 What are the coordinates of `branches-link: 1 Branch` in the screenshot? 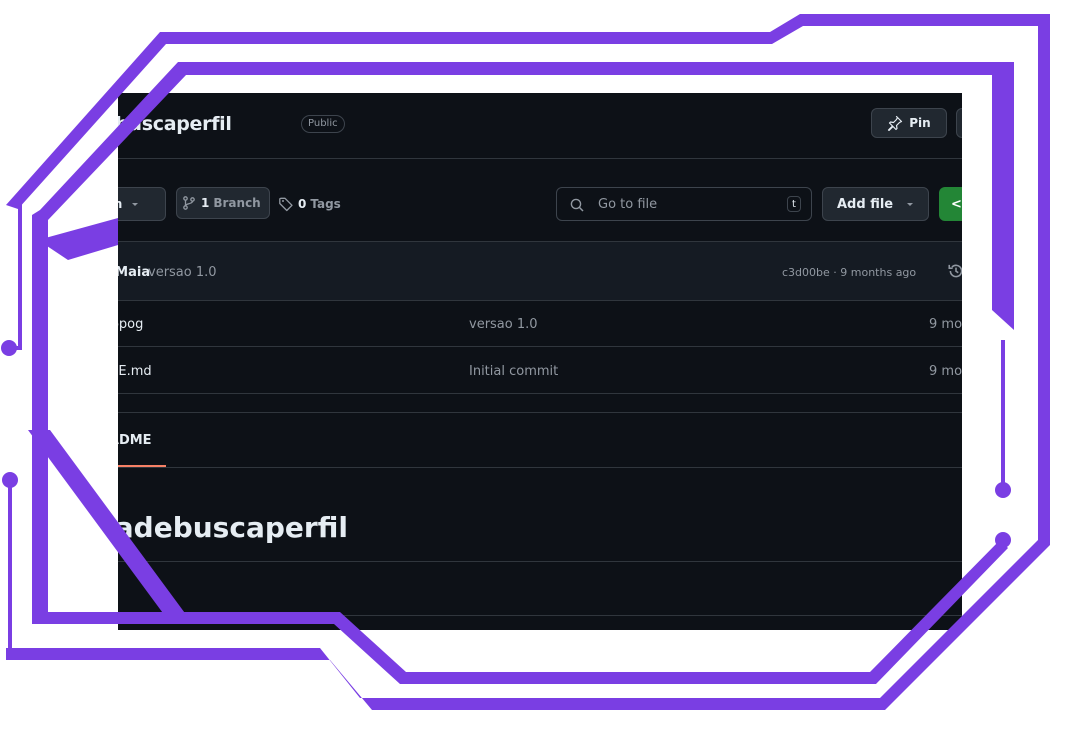 It's located at (223, 203).